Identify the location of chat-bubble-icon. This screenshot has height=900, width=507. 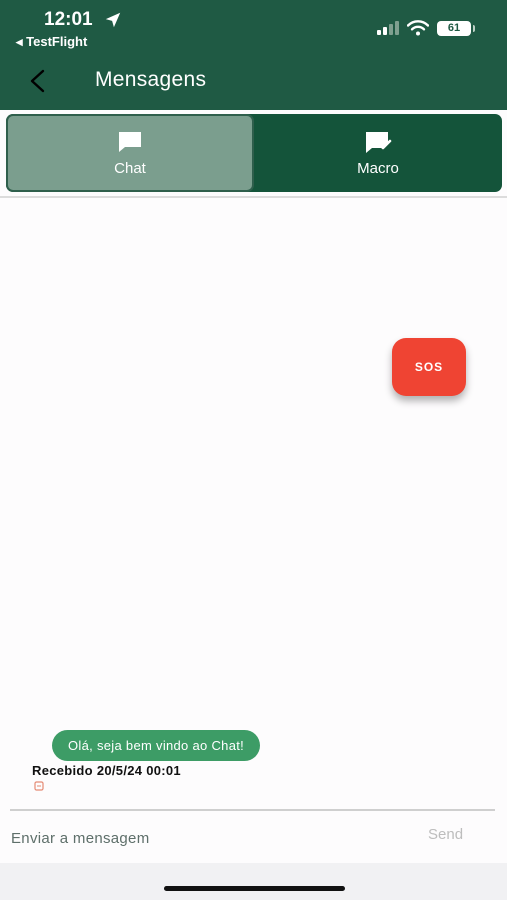
(130, 141).